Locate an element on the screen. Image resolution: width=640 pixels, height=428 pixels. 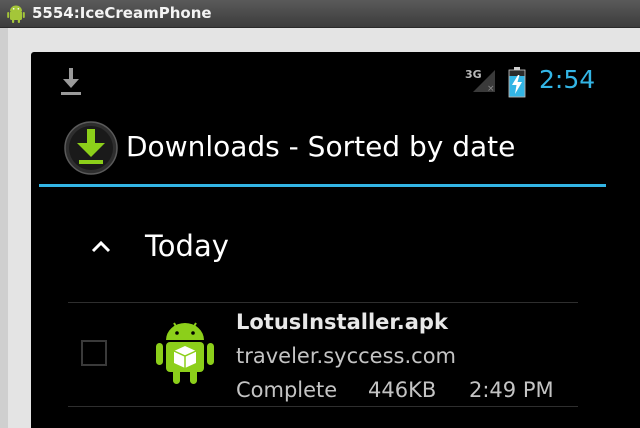
signal-strength-icon: × is located at coordinates (484, 82).